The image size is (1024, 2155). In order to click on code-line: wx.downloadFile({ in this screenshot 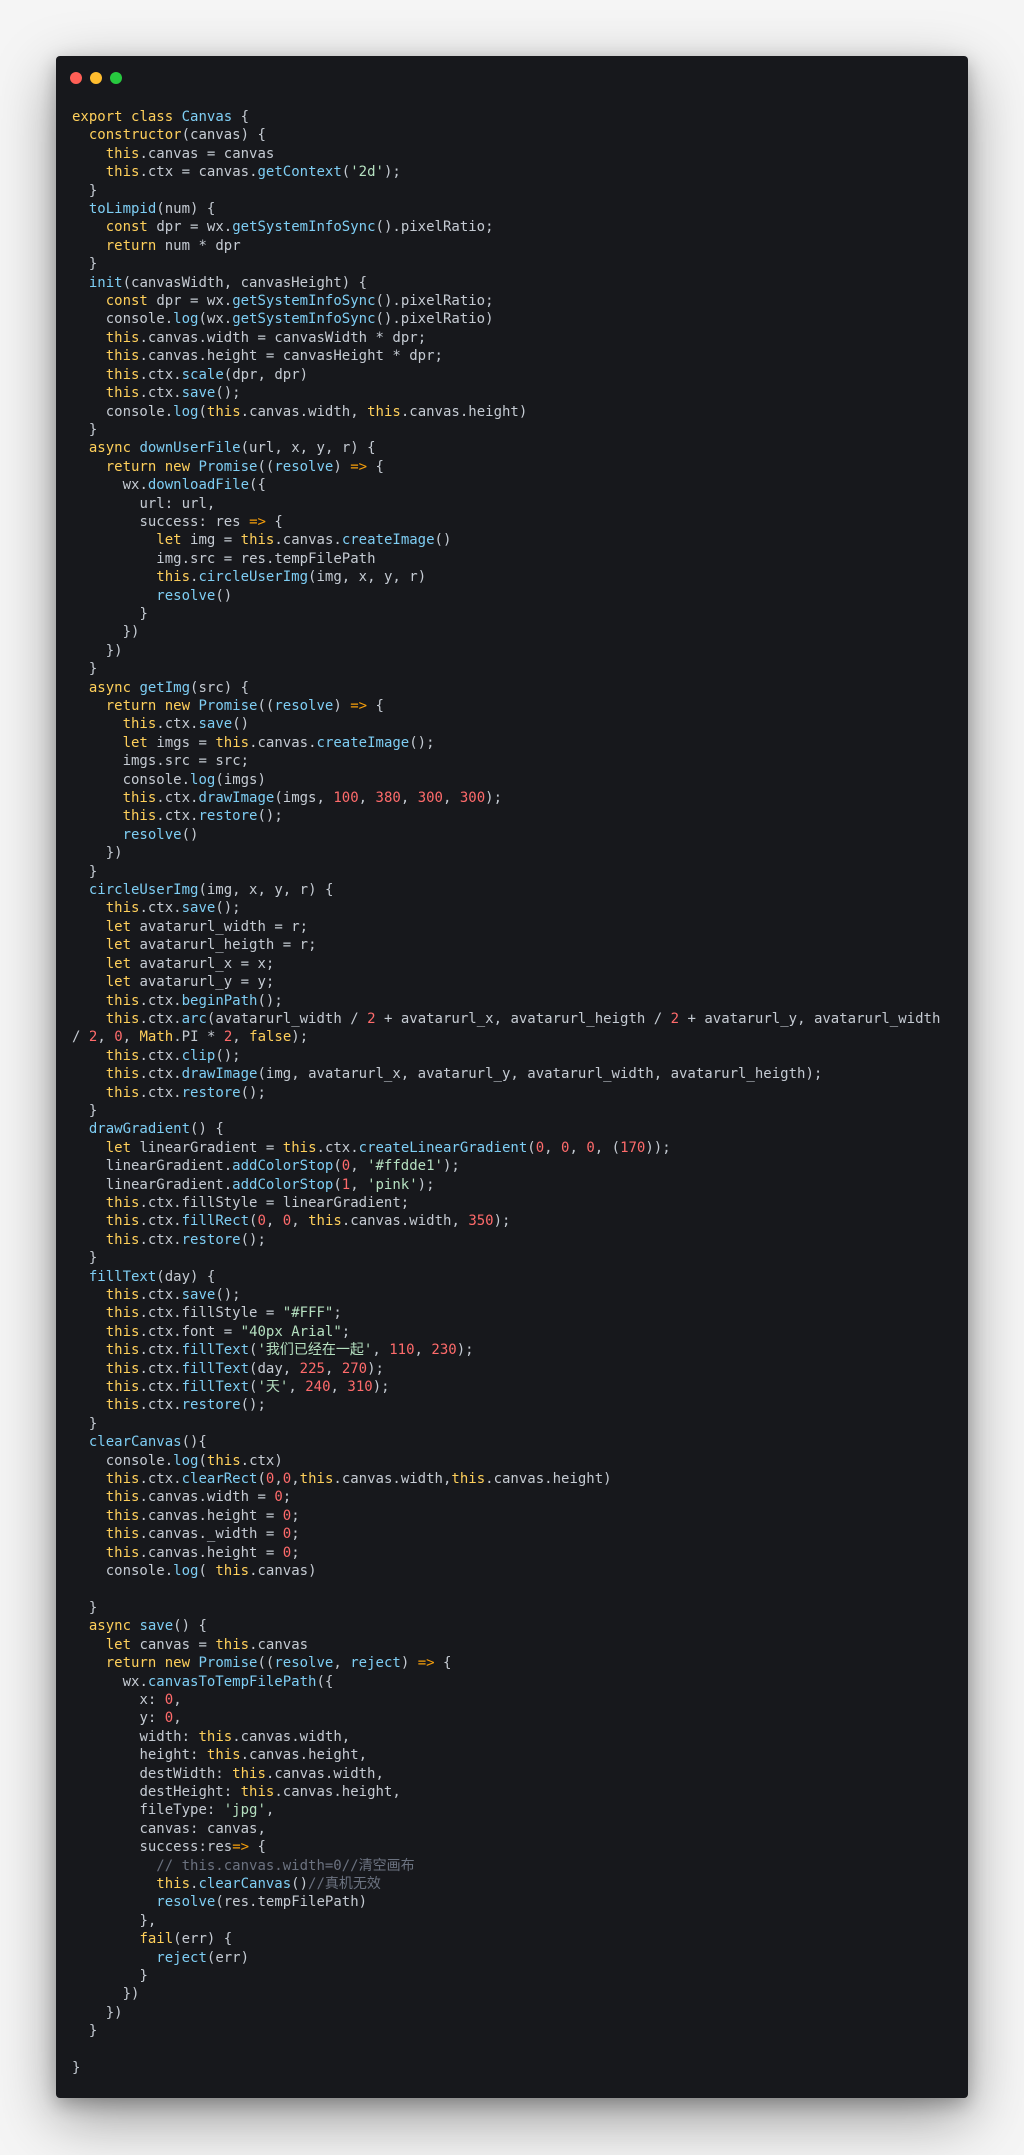, I will do `click(194, 485)`.